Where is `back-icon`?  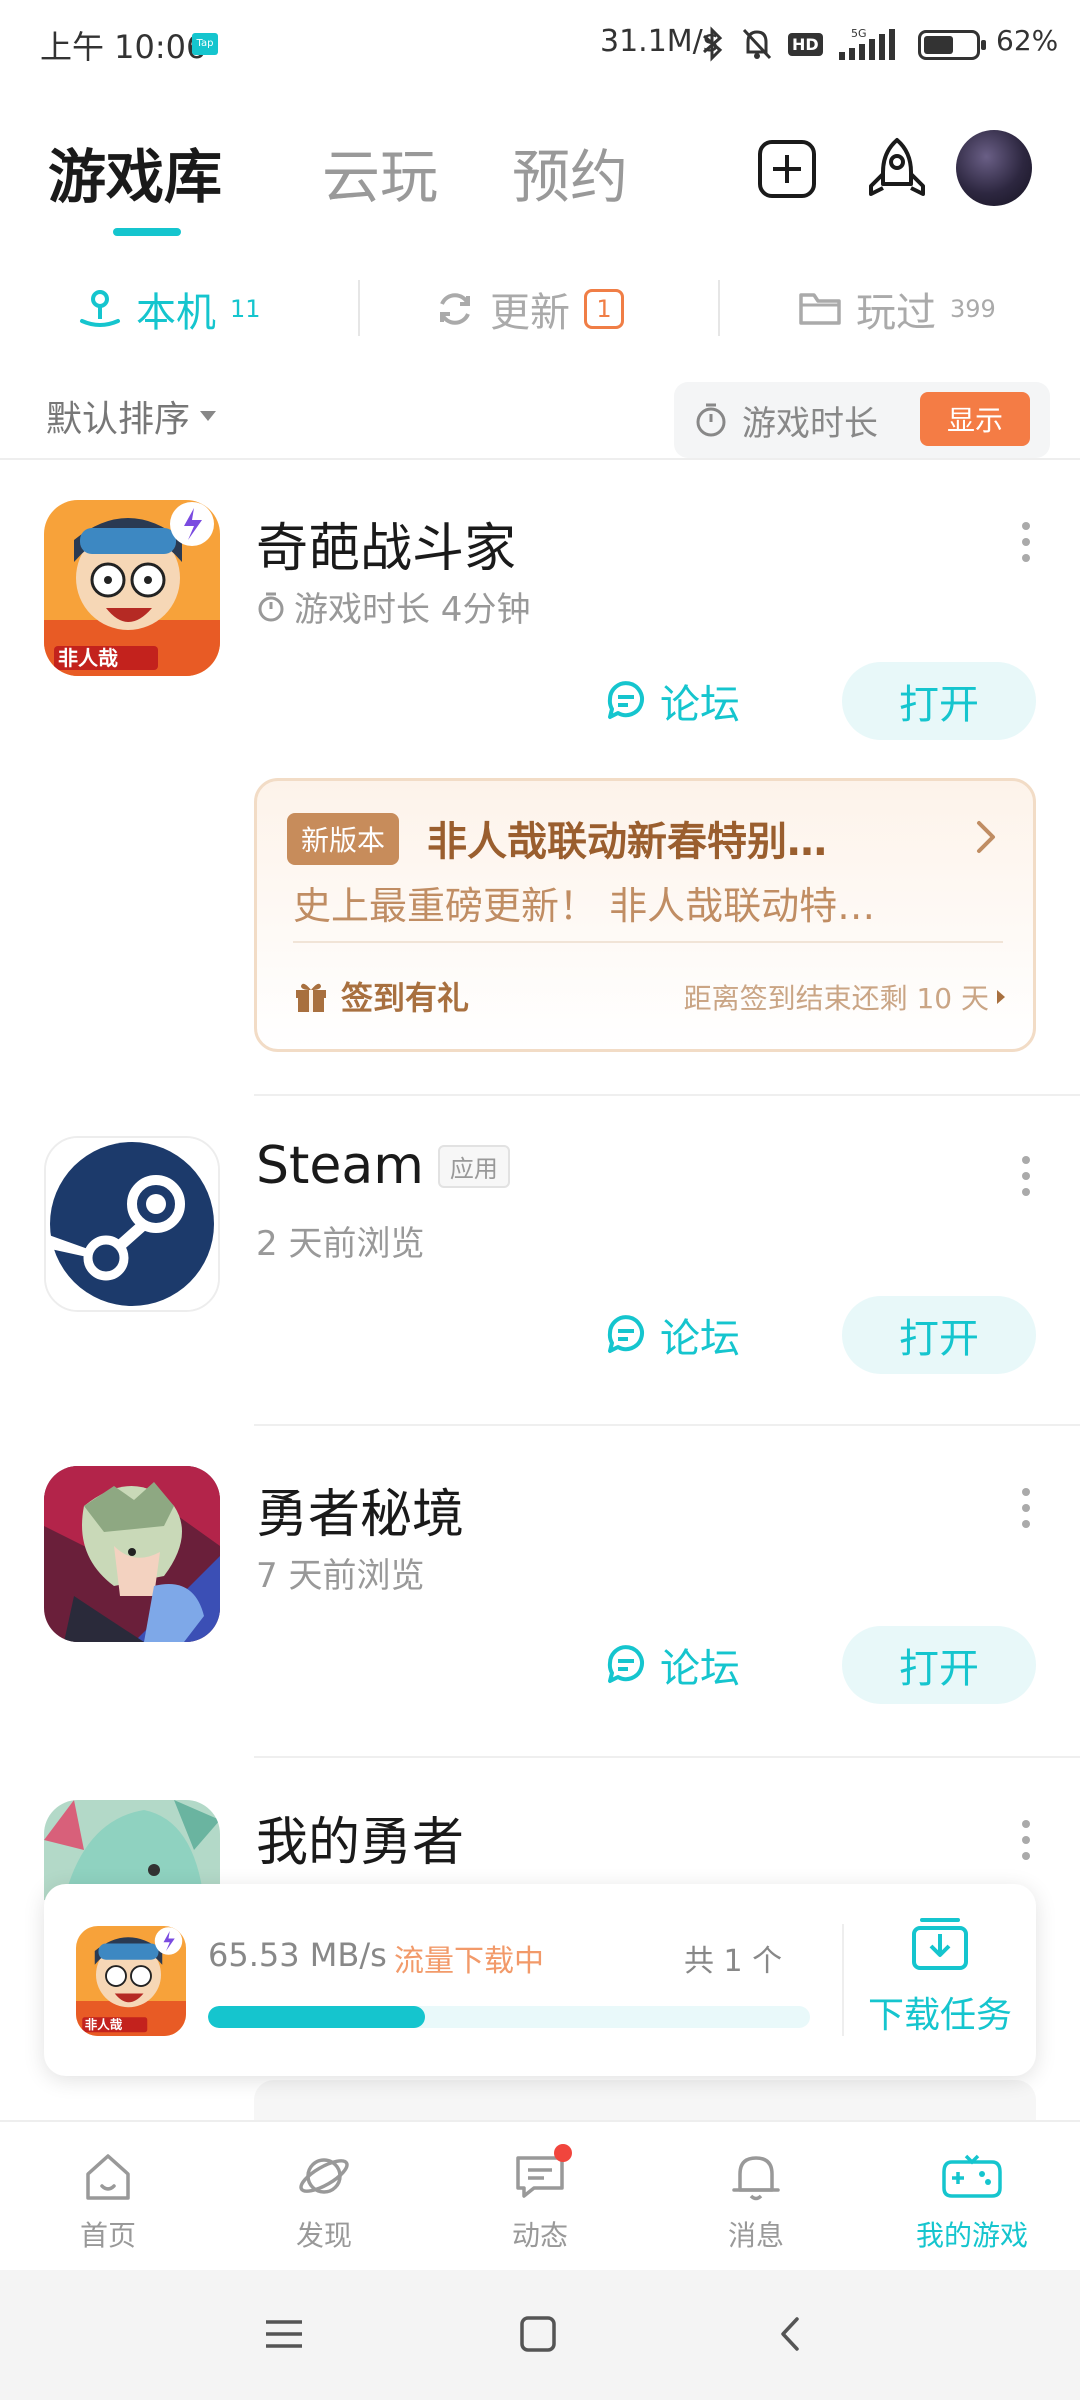
back-icon is located at coordinates (790, 2334).